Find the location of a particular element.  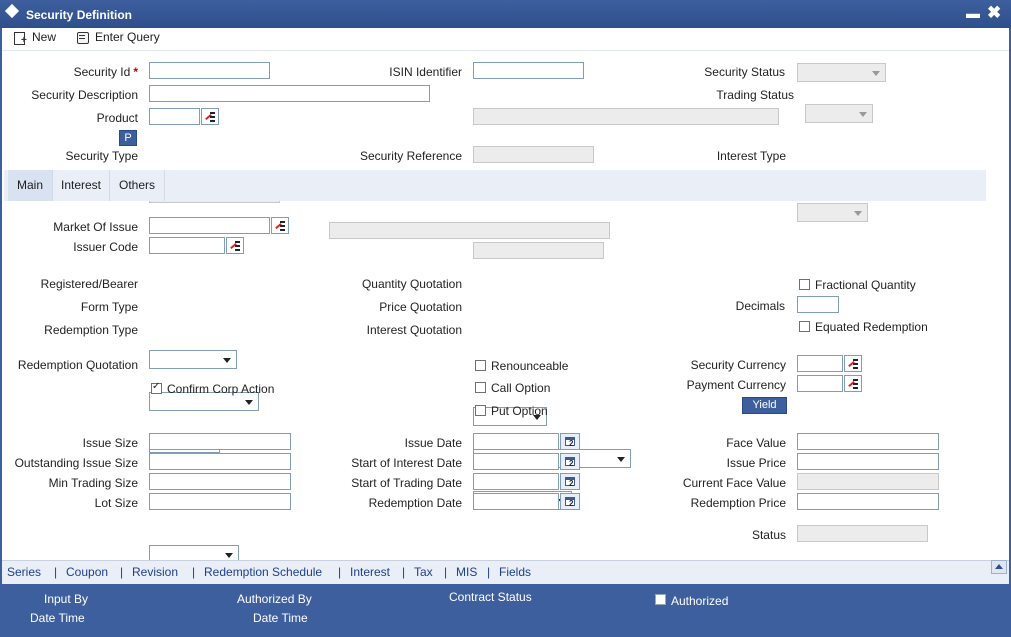

redemption-quotation-label: Redemption Quotation is located at coordinates (77, 365).